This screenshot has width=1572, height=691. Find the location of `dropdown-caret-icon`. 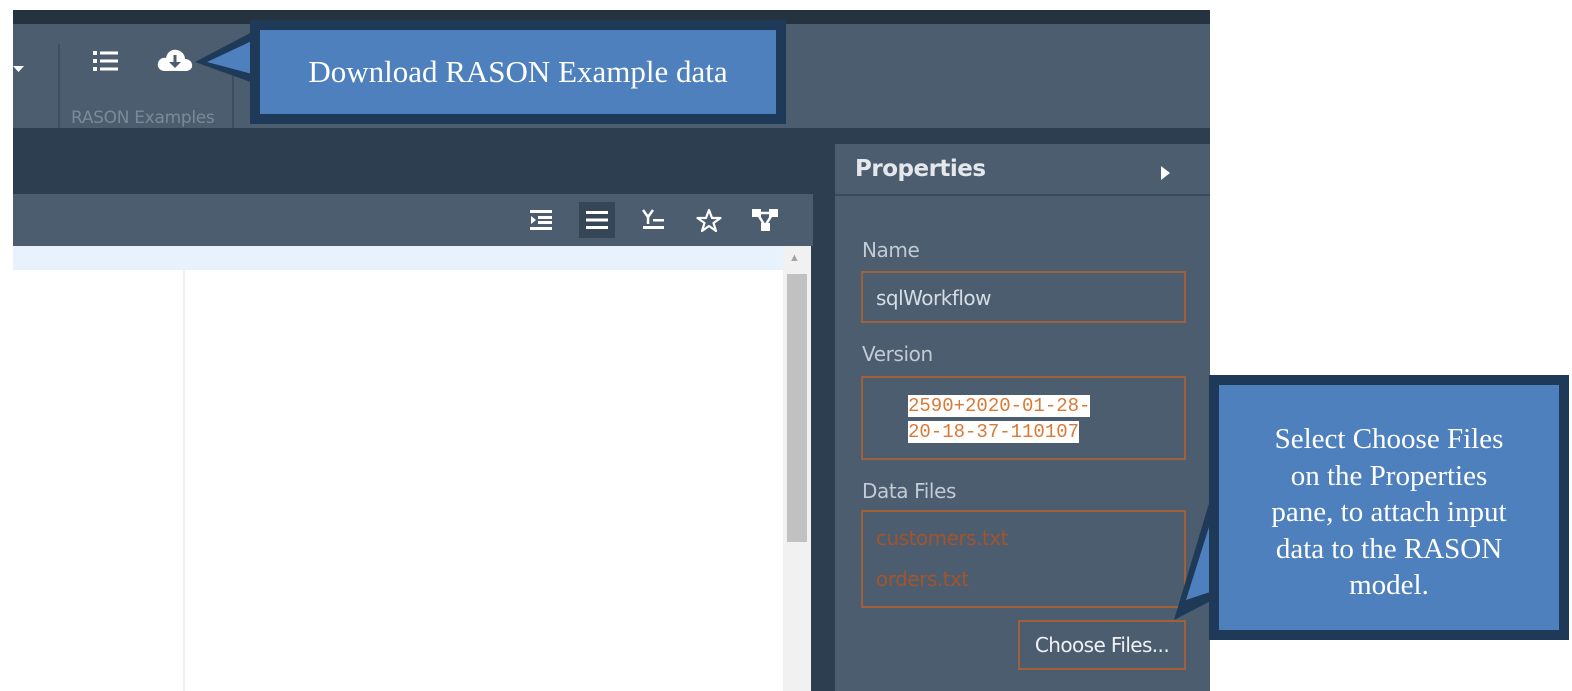

dropdown-caret-icon is located at coordinates (19, 69).